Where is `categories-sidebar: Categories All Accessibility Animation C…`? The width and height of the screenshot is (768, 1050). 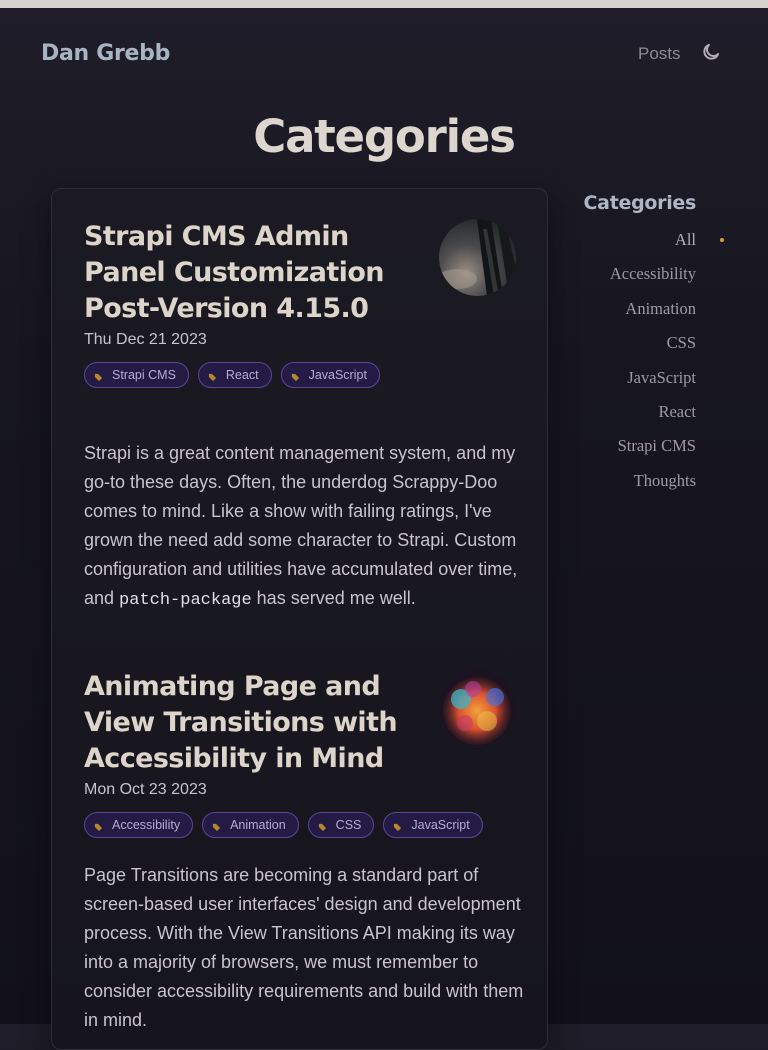
categories-sidebar: Categories All Accessibility Animation C… is located at coordinates (642, 341).